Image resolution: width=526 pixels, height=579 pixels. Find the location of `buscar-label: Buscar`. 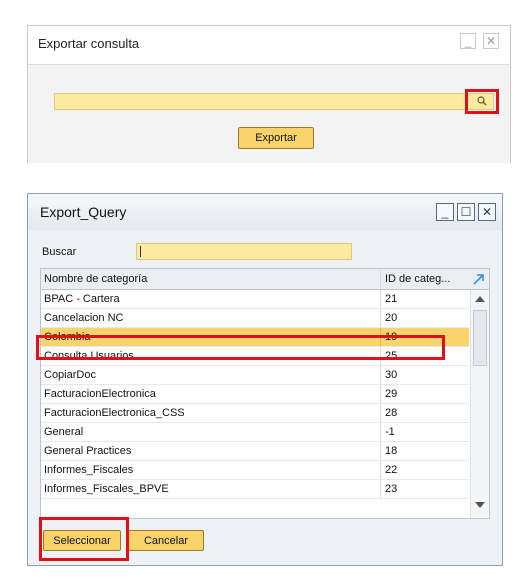

buscar-label: Buscar is located at coordinates (59, 252).